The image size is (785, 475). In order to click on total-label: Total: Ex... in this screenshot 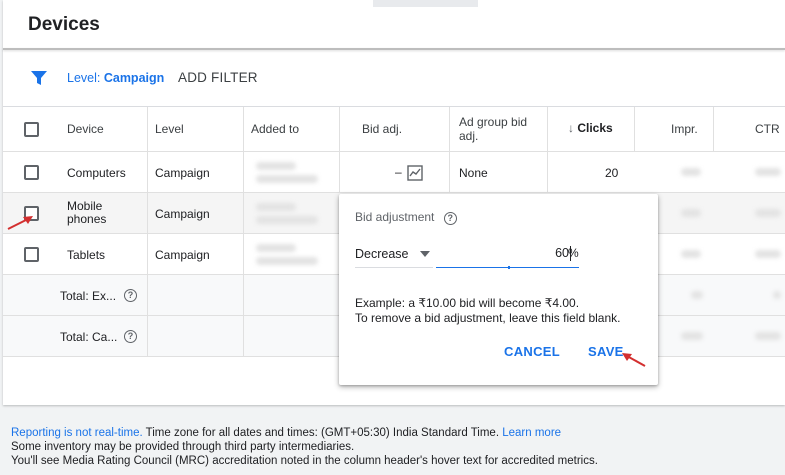, I will do `click(88, 296)`.